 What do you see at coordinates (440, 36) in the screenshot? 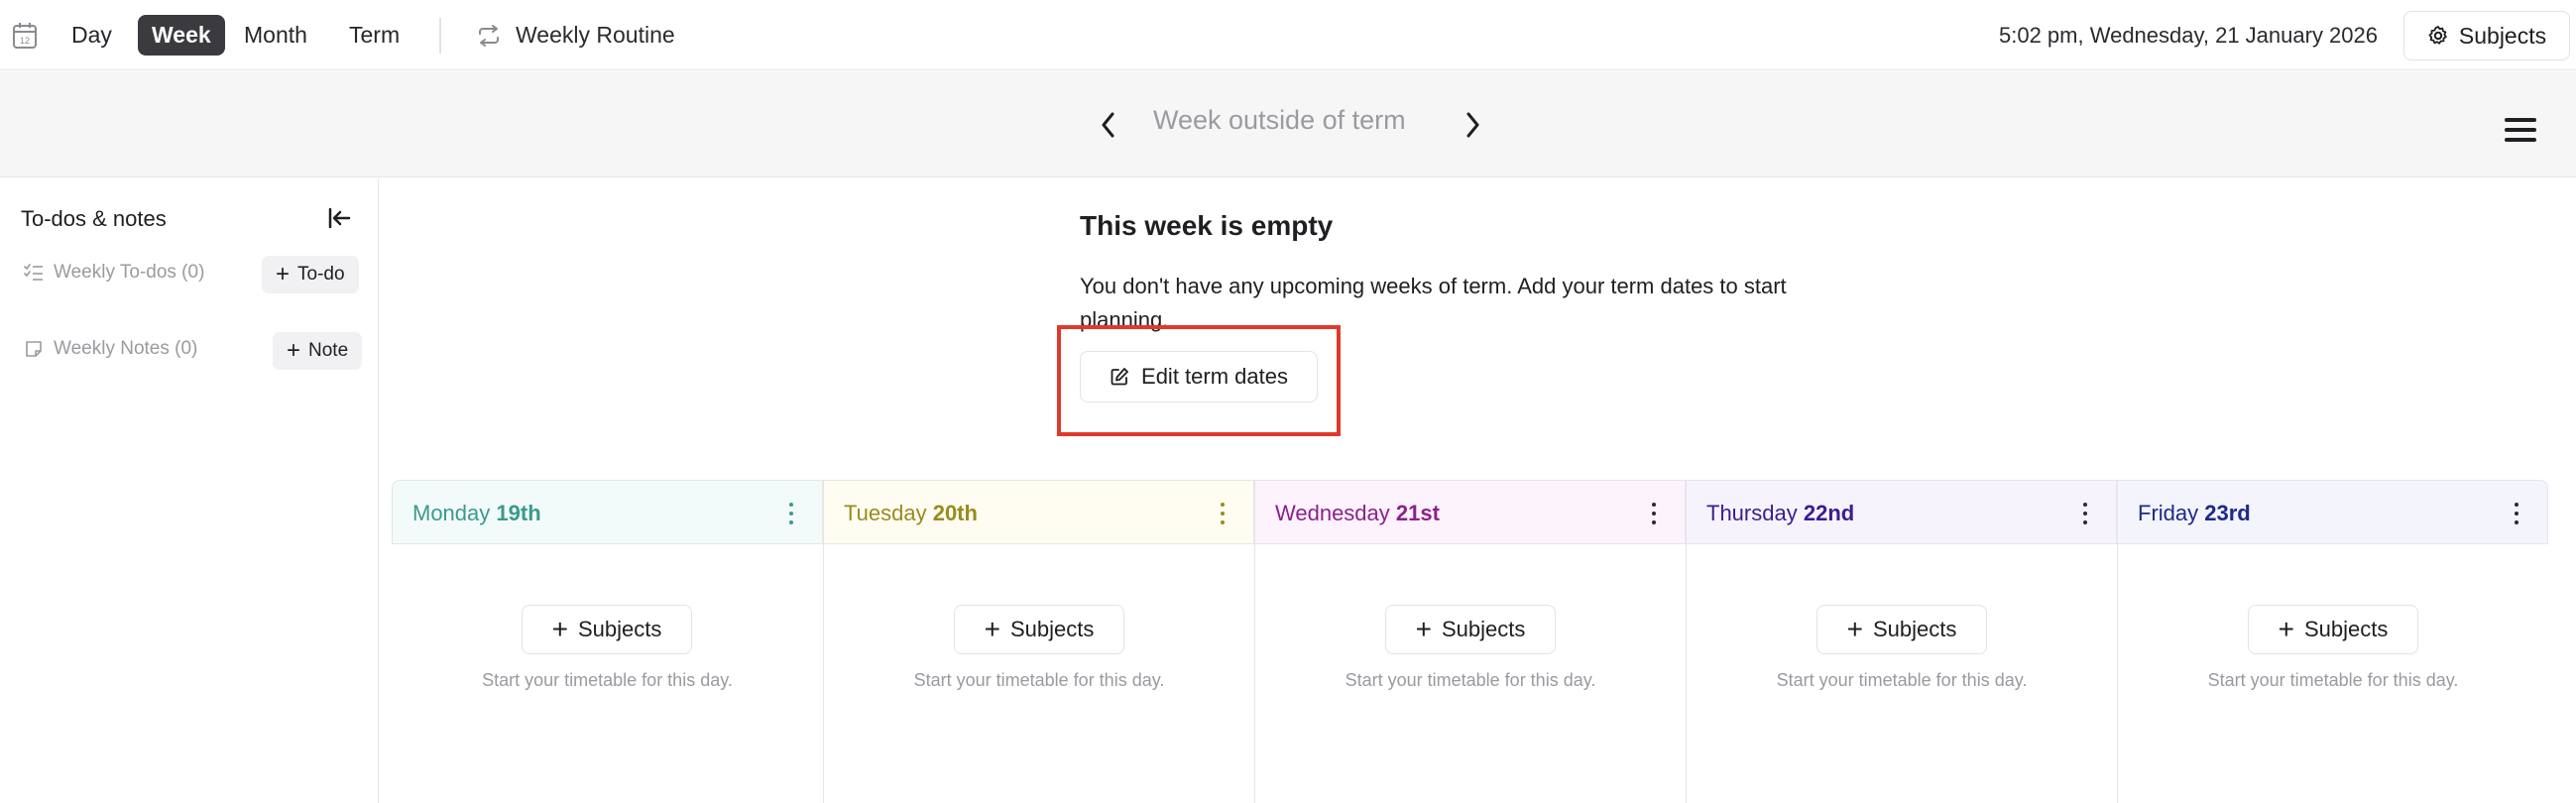
I see `divider` at bounding box center [440, 36].